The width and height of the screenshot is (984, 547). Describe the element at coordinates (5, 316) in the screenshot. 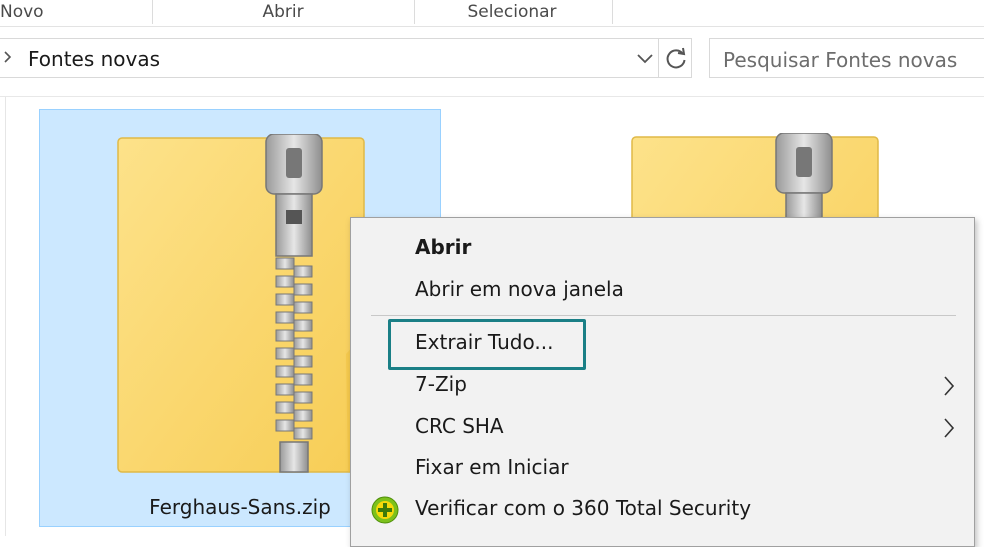

I see `navigation-pane-edge` at that location.